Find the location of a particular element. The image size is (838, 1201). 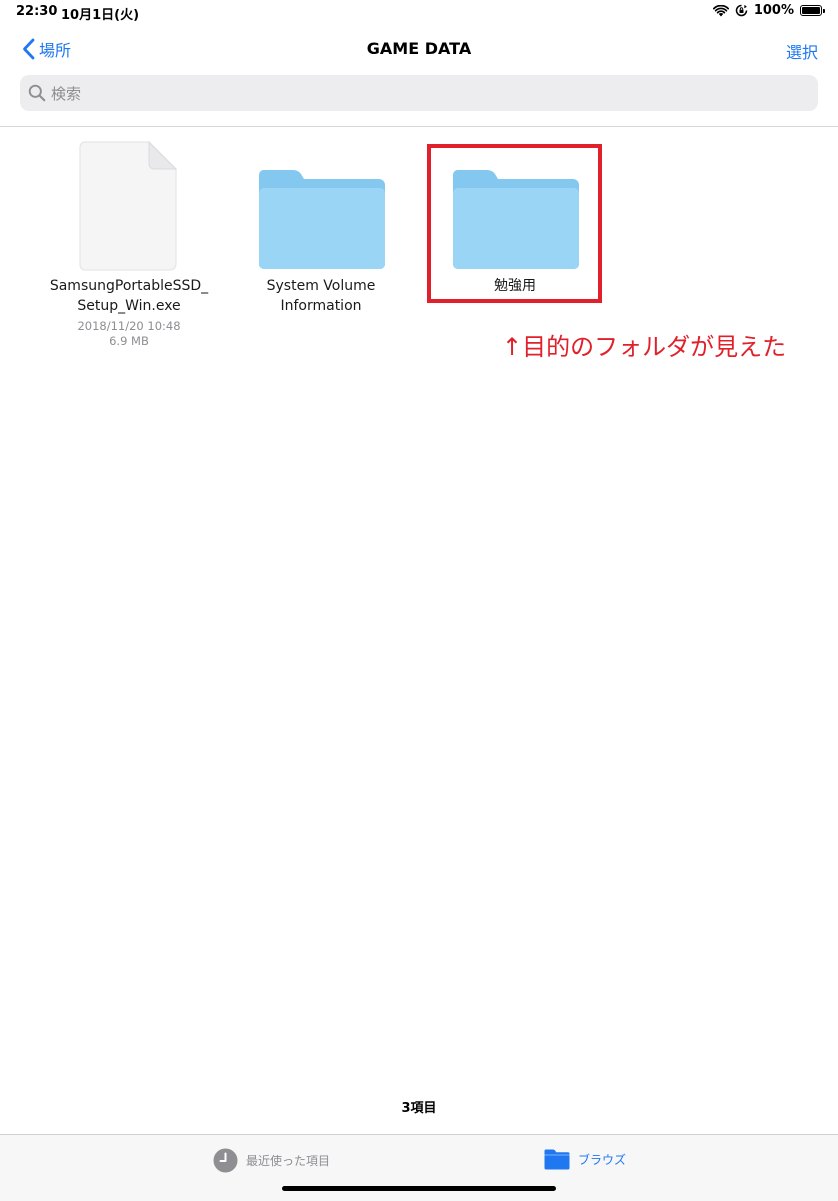

divider is located at coordinates (419, 126).